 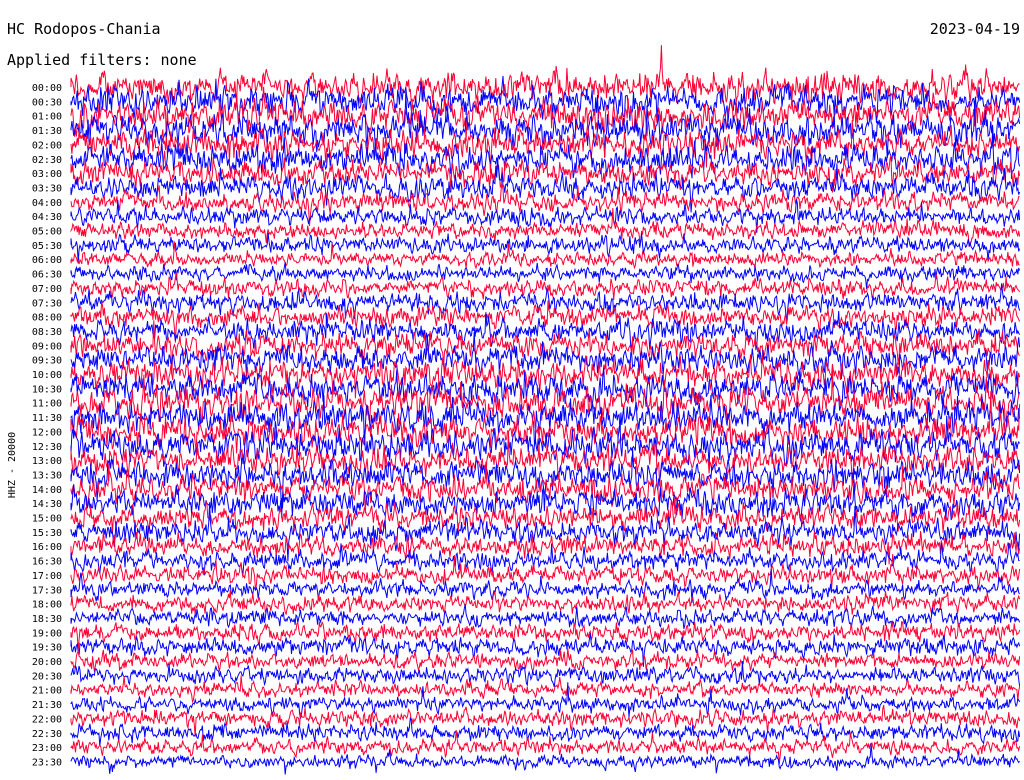 What do you see at coordinates (47, 145) in the screenshot?
I see `time-tick-0200: 02:00` at bounding box center [47, 145].